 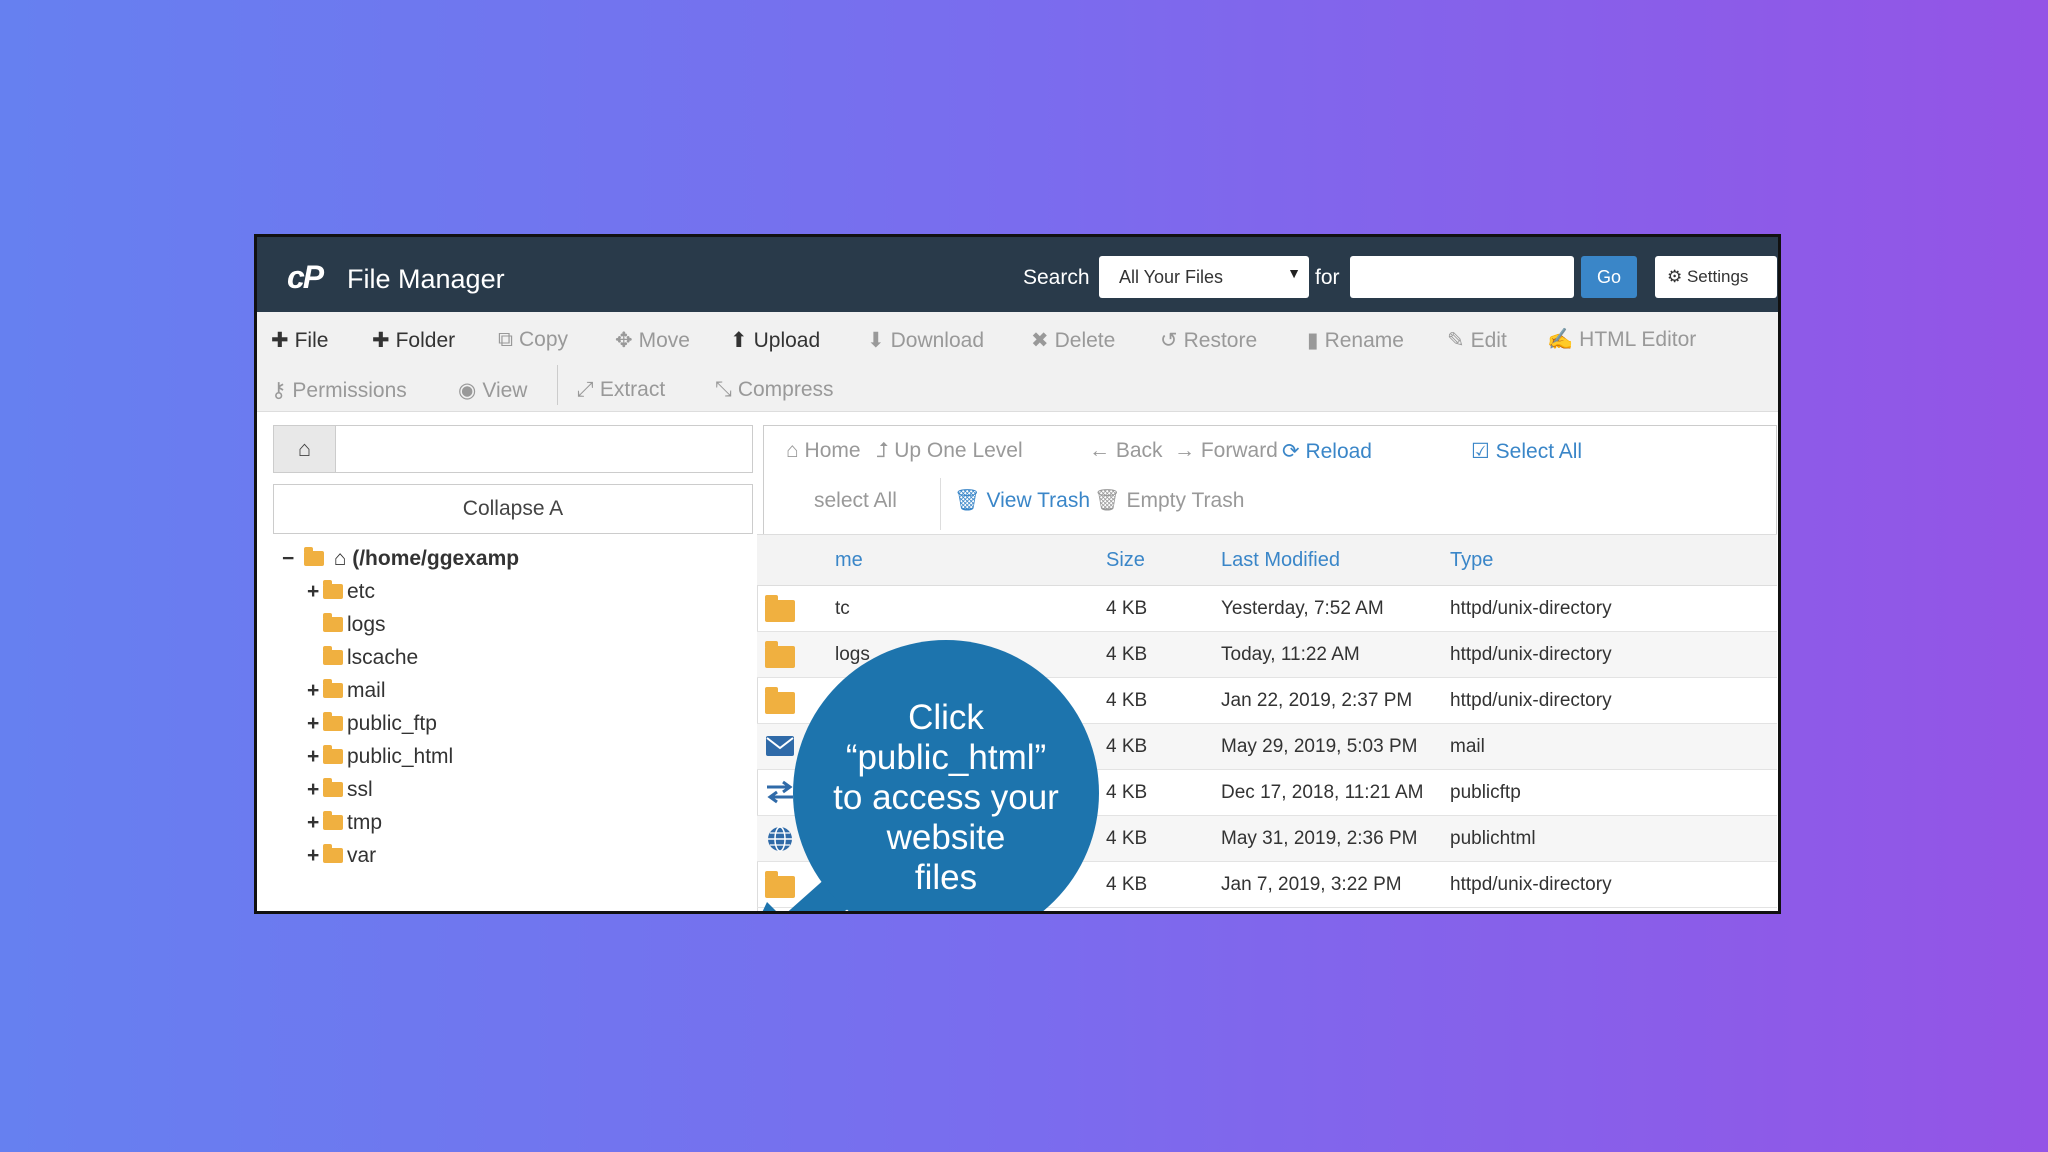 I want to click on tree-item-label: public_ftp, so click(x=392, y=723).